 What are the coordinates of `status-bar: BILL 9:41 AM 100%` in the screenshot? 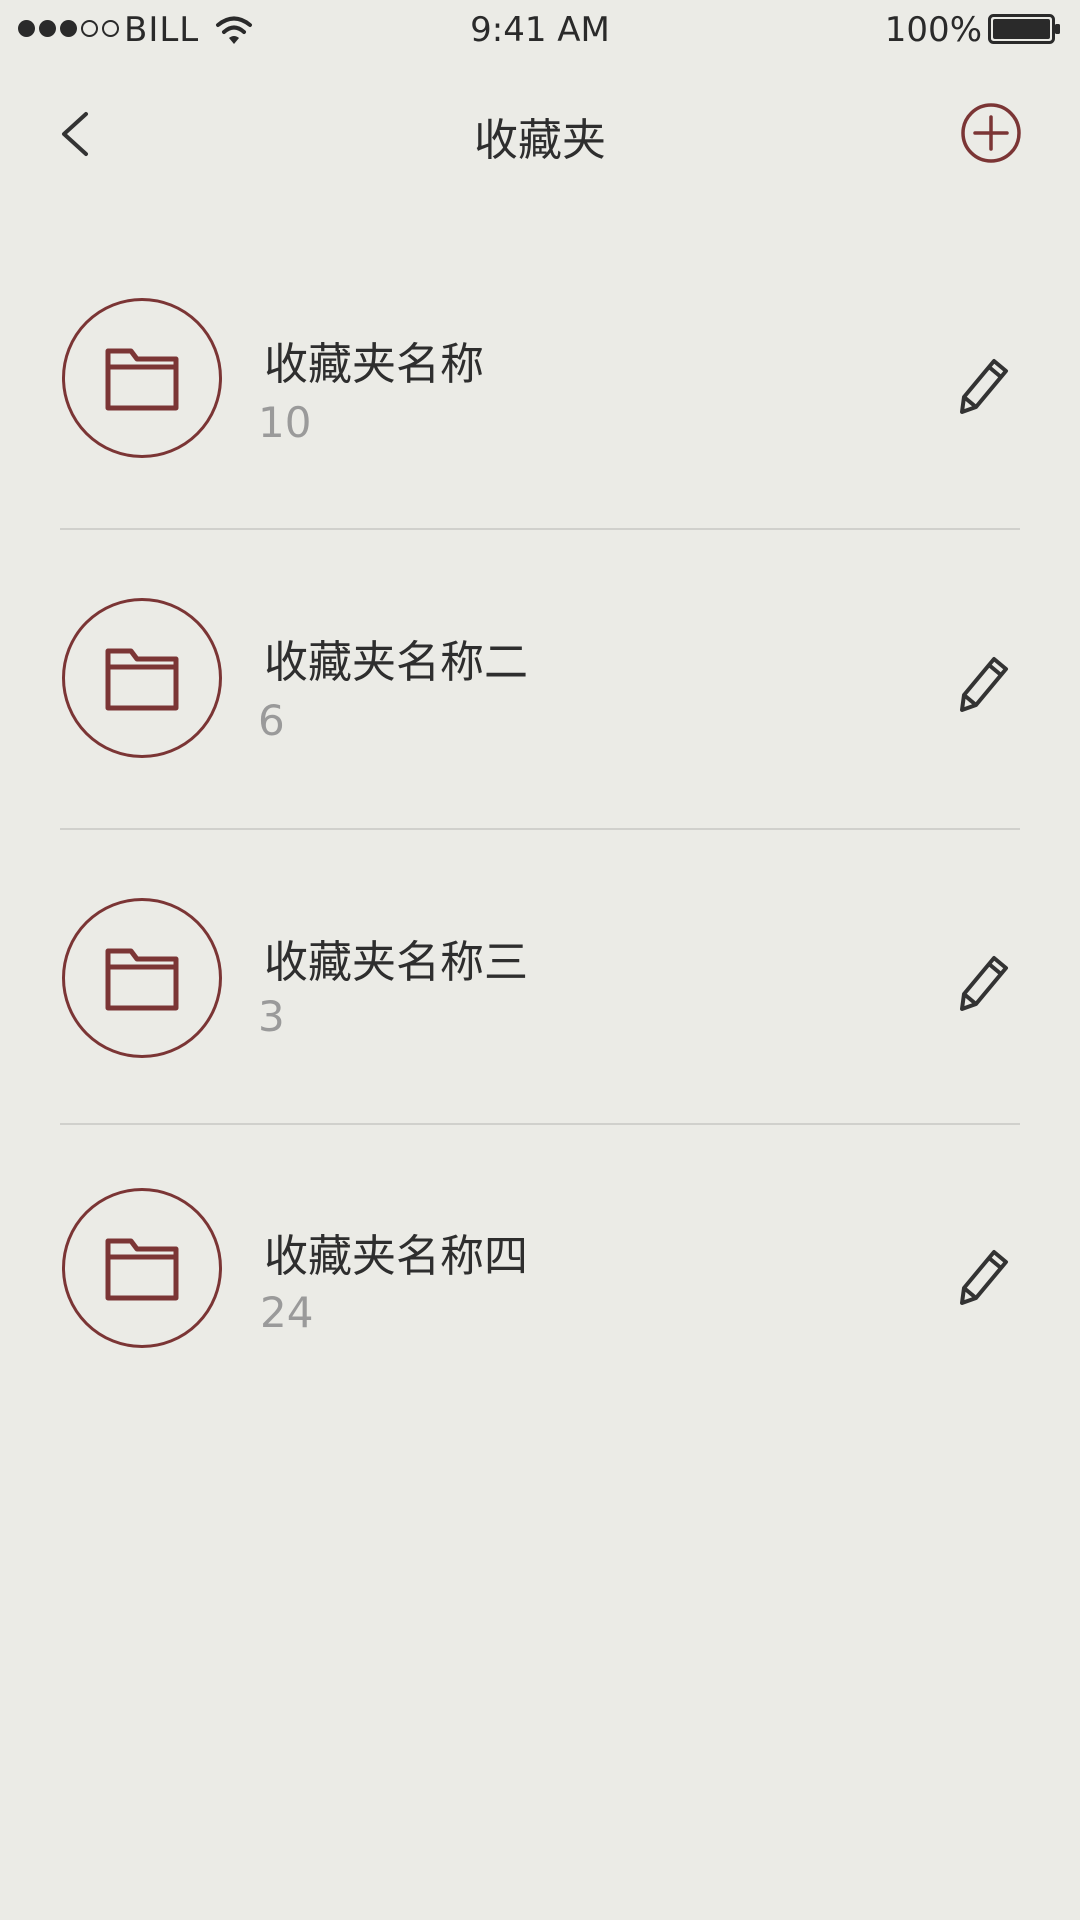 It's located at (540, 32).